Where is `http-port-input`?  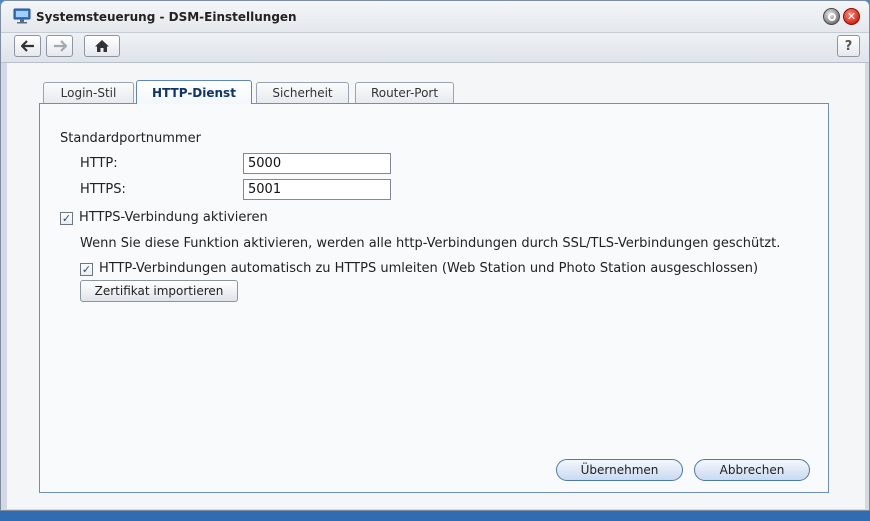 http-port-input is located at coordinates (317, 163).